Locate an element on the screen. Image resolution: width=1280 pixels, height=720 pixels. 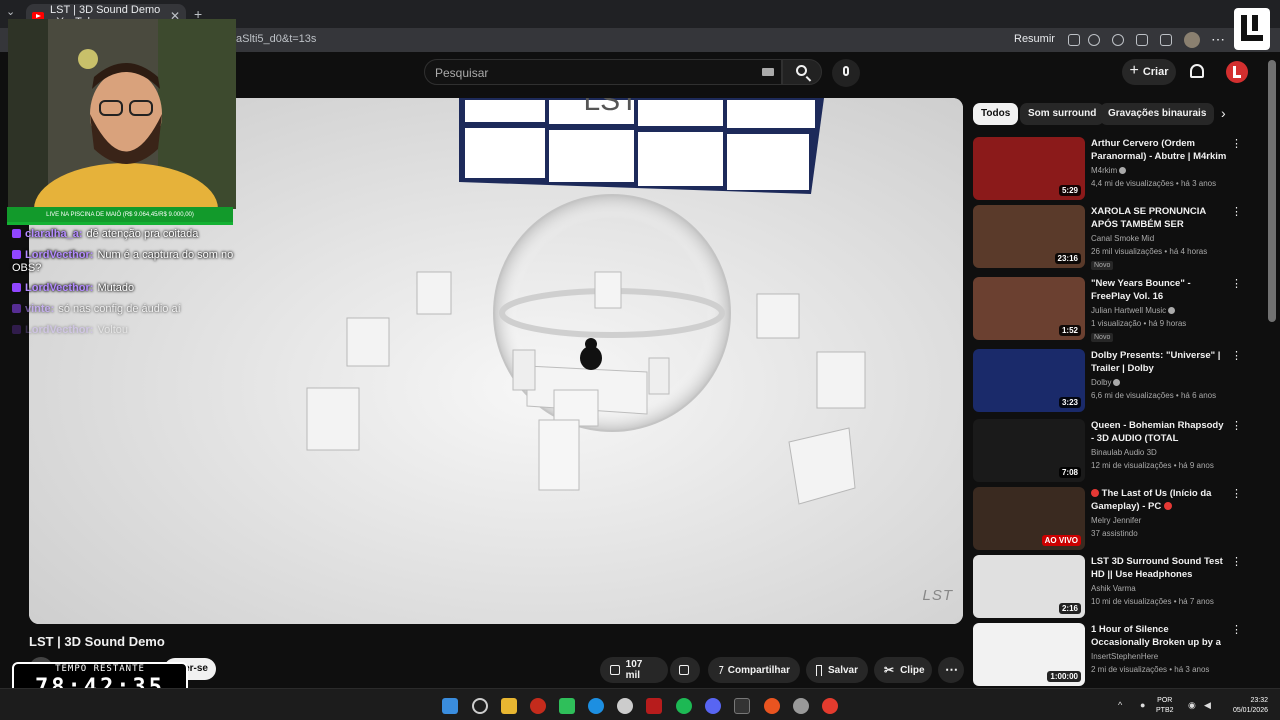
recommendation-title: "New Years Bounce" - FreePlay Vol. 16 is located at coordinates (1160, 290).